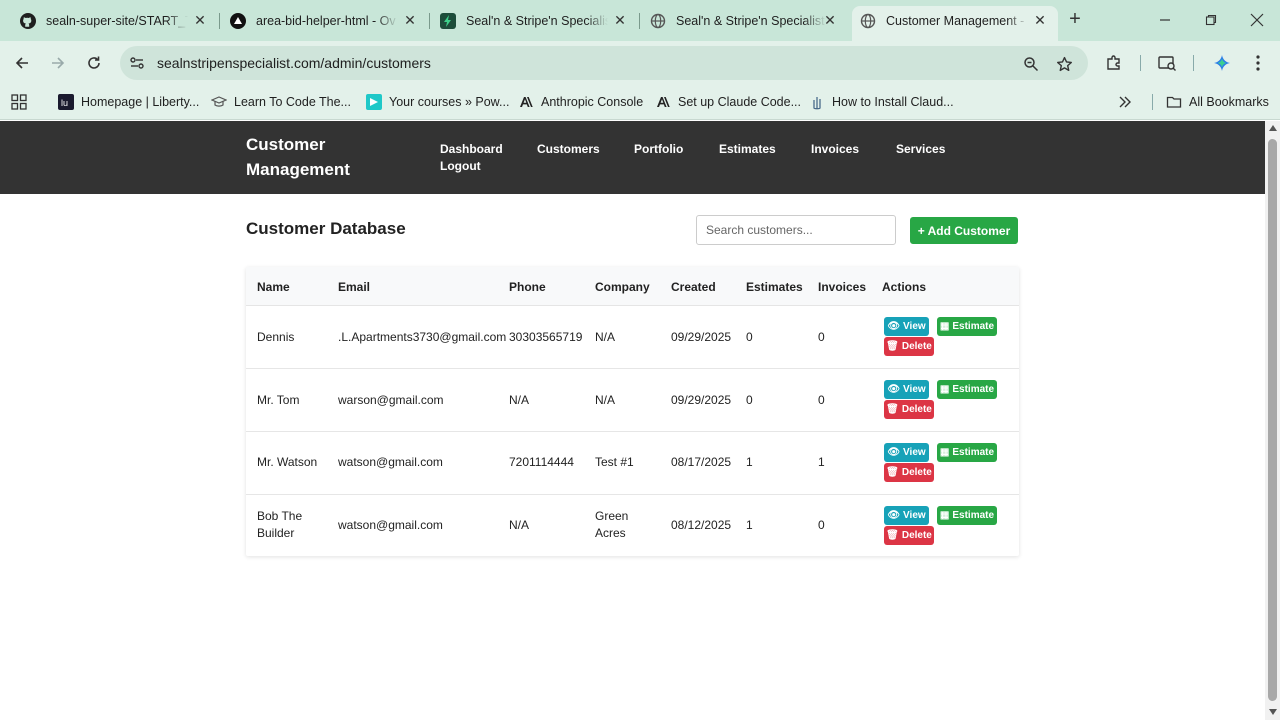 Image resolution: width=1280 pixels, height=720 pixels. I want to click on back-icon, so click(22, 63).